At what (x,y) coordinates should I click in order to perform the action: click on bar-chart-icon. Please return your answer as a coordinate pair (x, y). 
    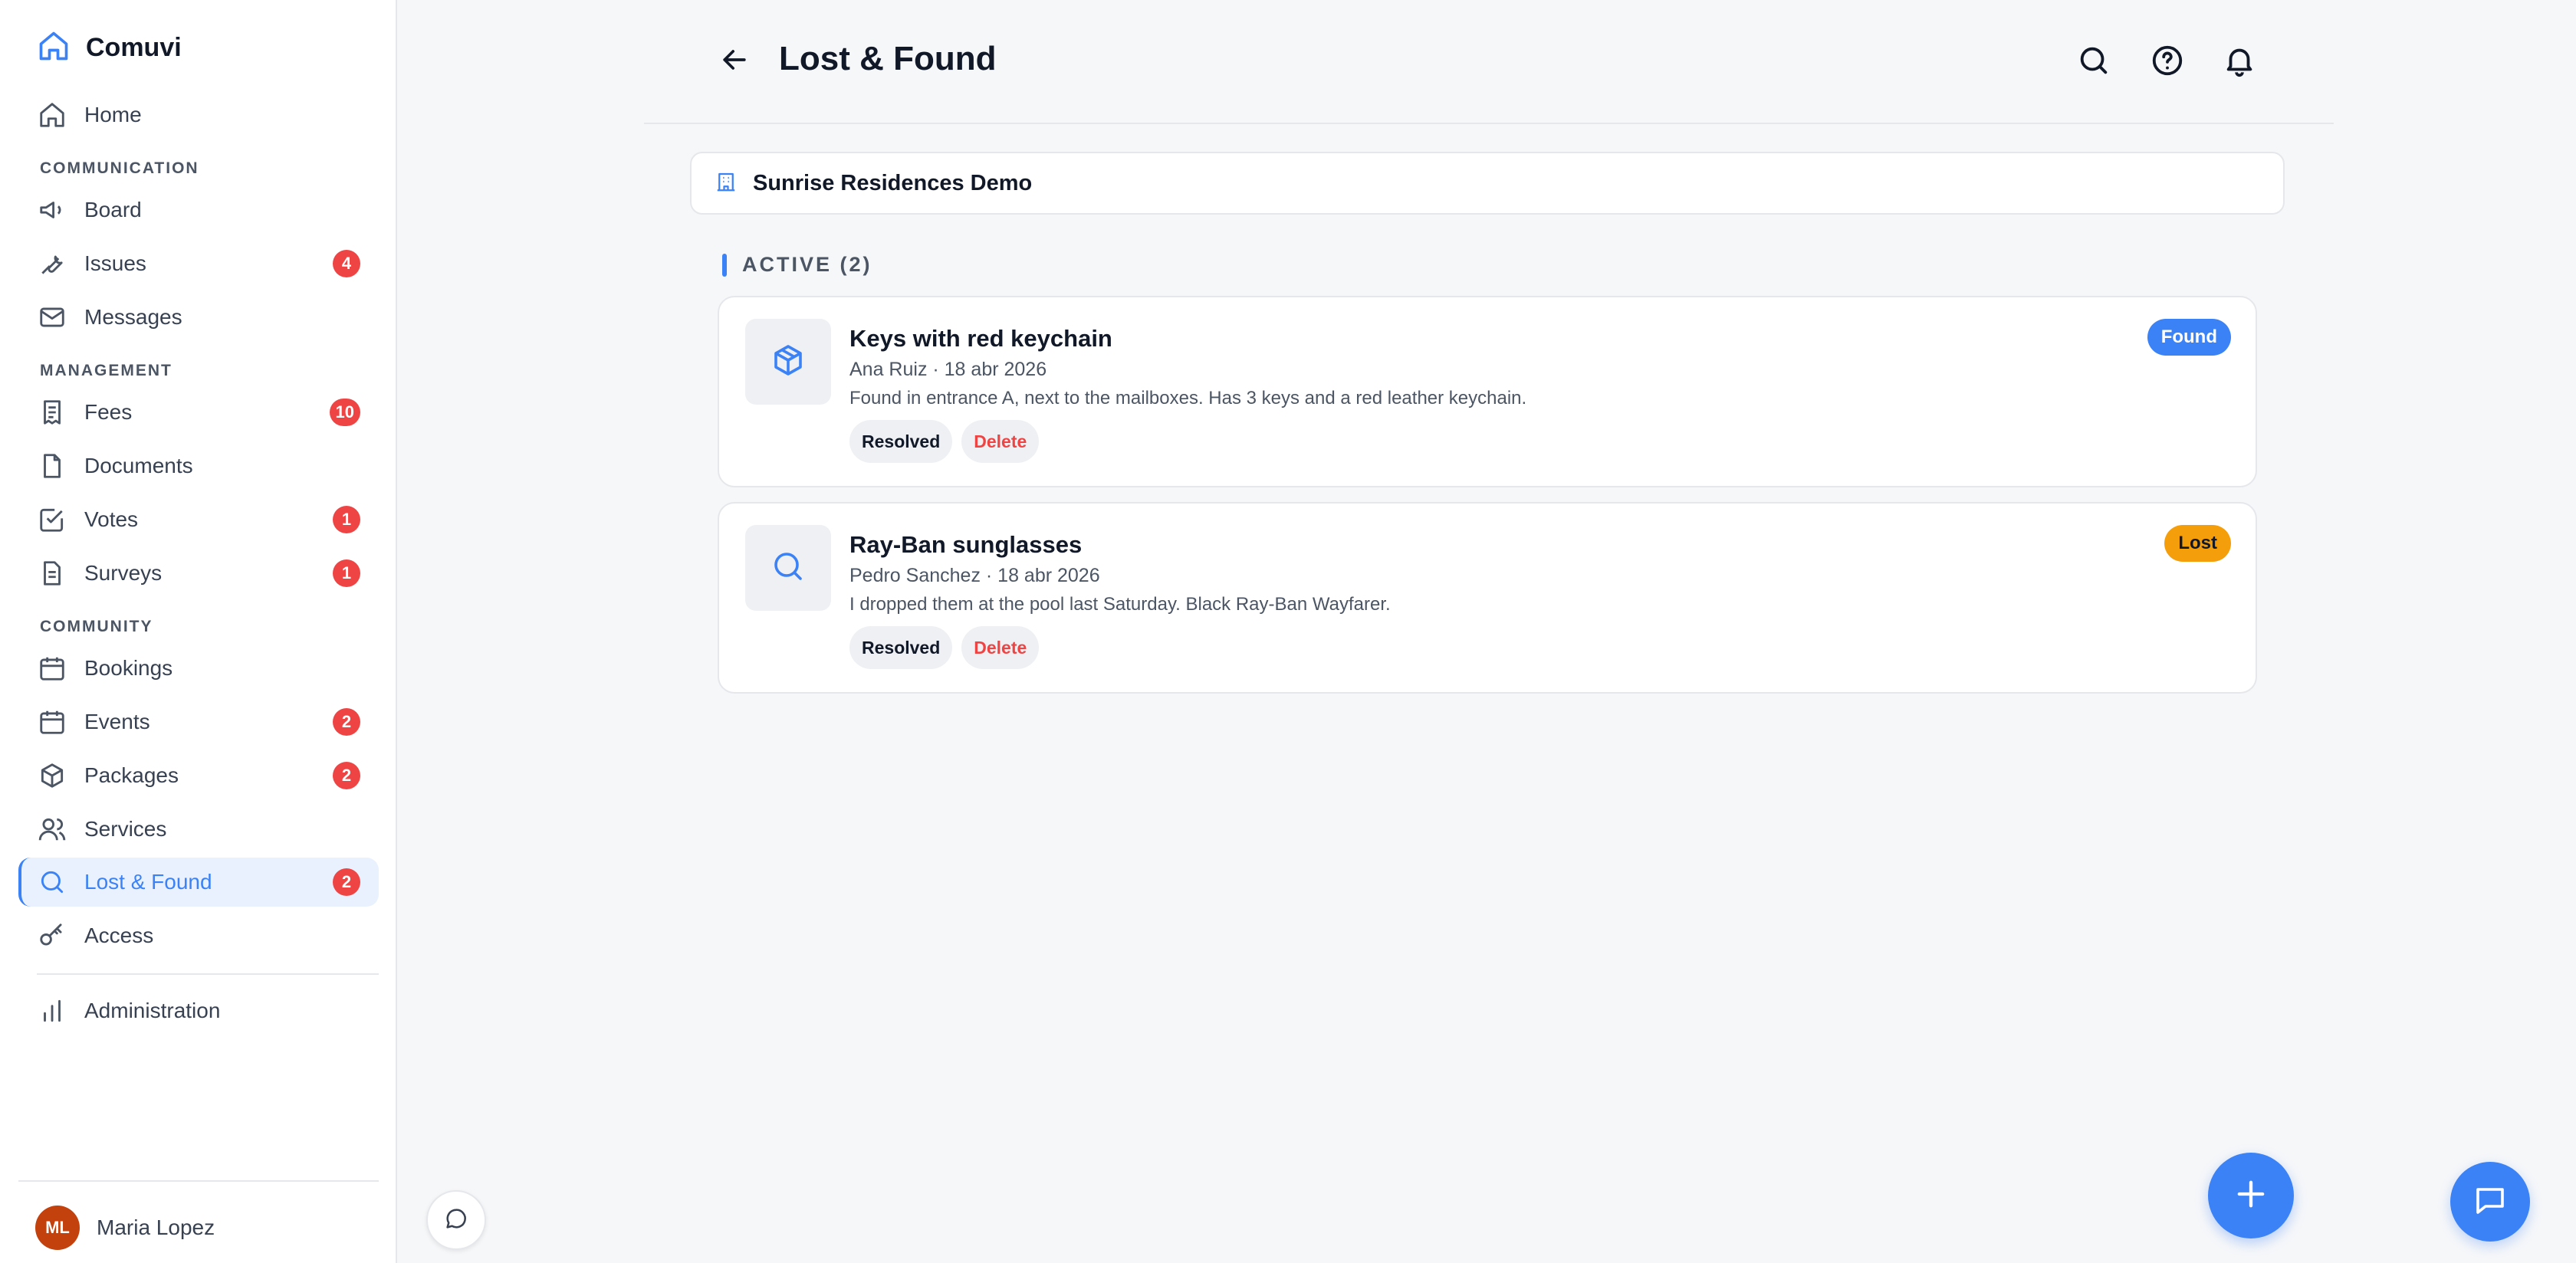
    Looking at the image, I should click on (52, 1011).